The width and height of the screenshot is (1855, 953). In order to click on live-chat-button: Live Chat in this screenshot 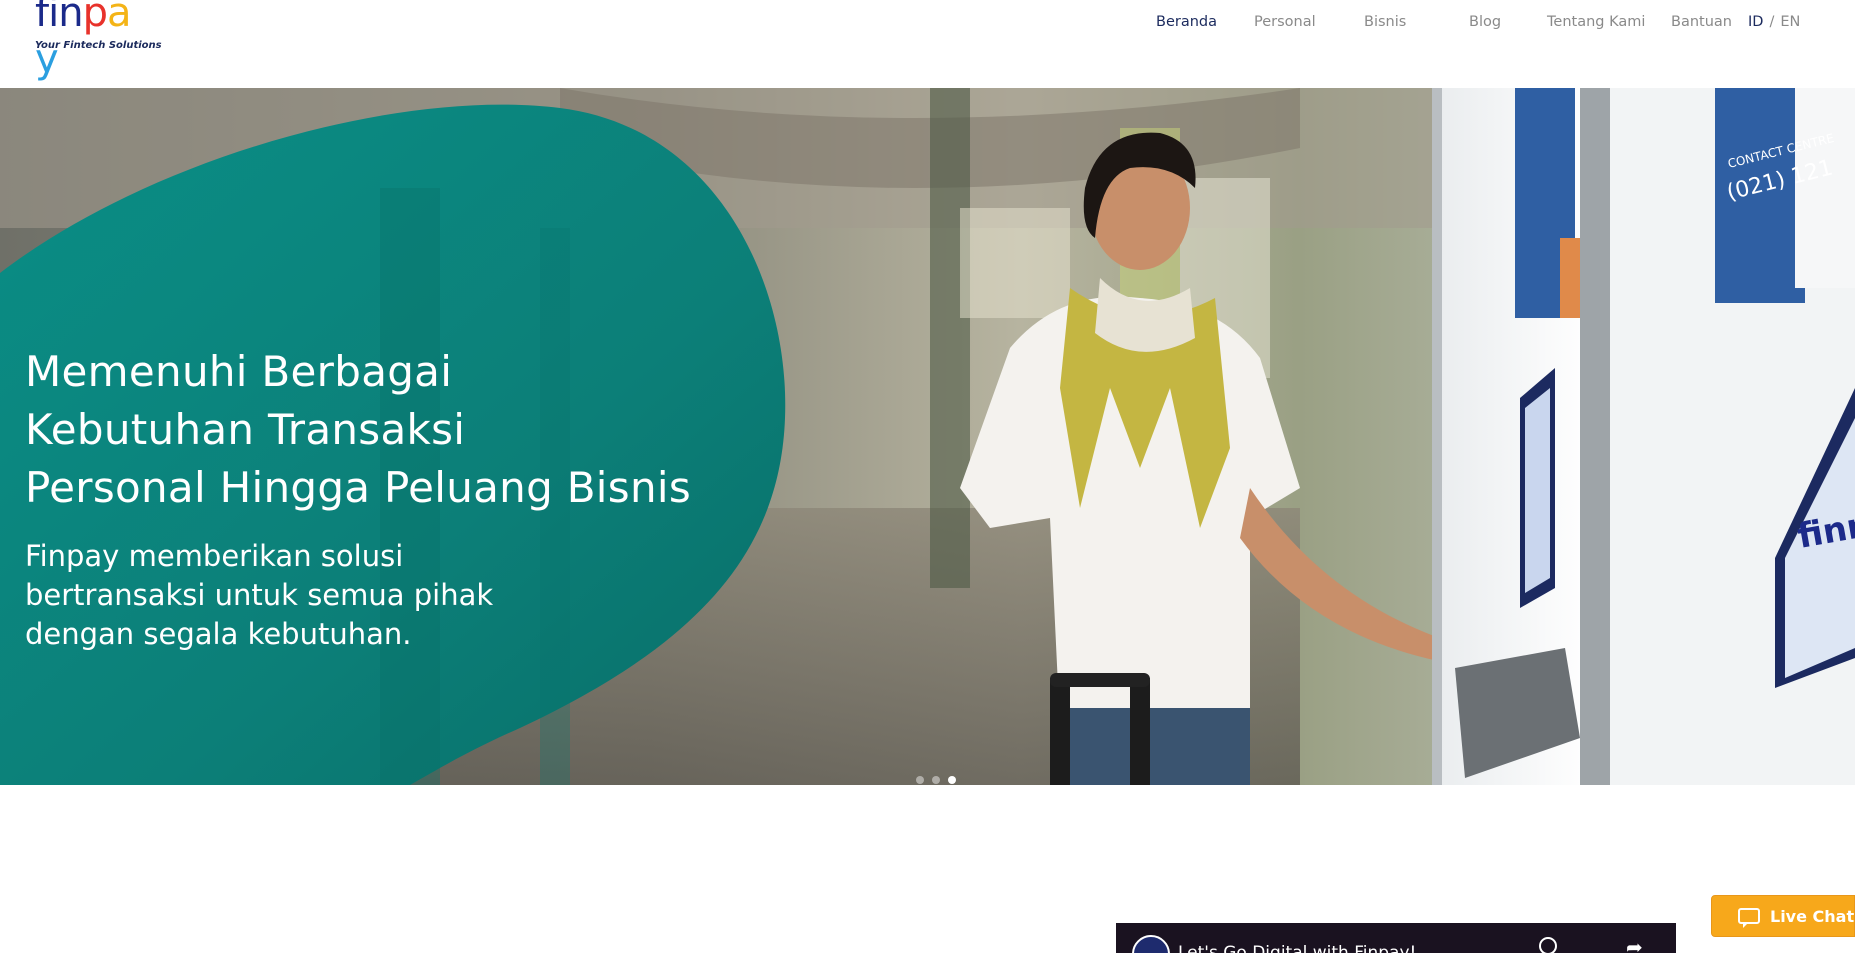, I will do `click(1783, 916)`.